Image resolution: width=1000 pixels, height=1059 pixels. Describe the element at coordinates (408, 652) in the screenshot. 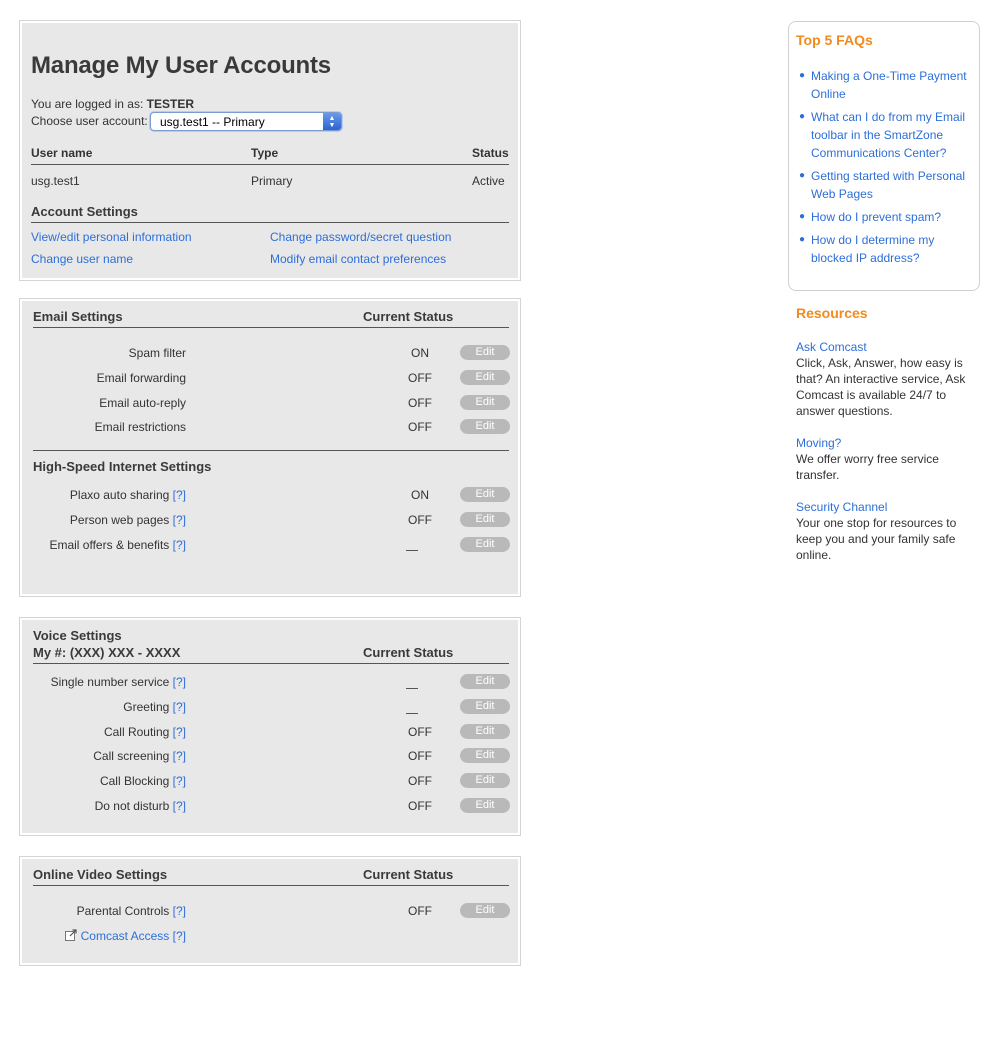

I see `voice-status-header: Current Status` at that location.